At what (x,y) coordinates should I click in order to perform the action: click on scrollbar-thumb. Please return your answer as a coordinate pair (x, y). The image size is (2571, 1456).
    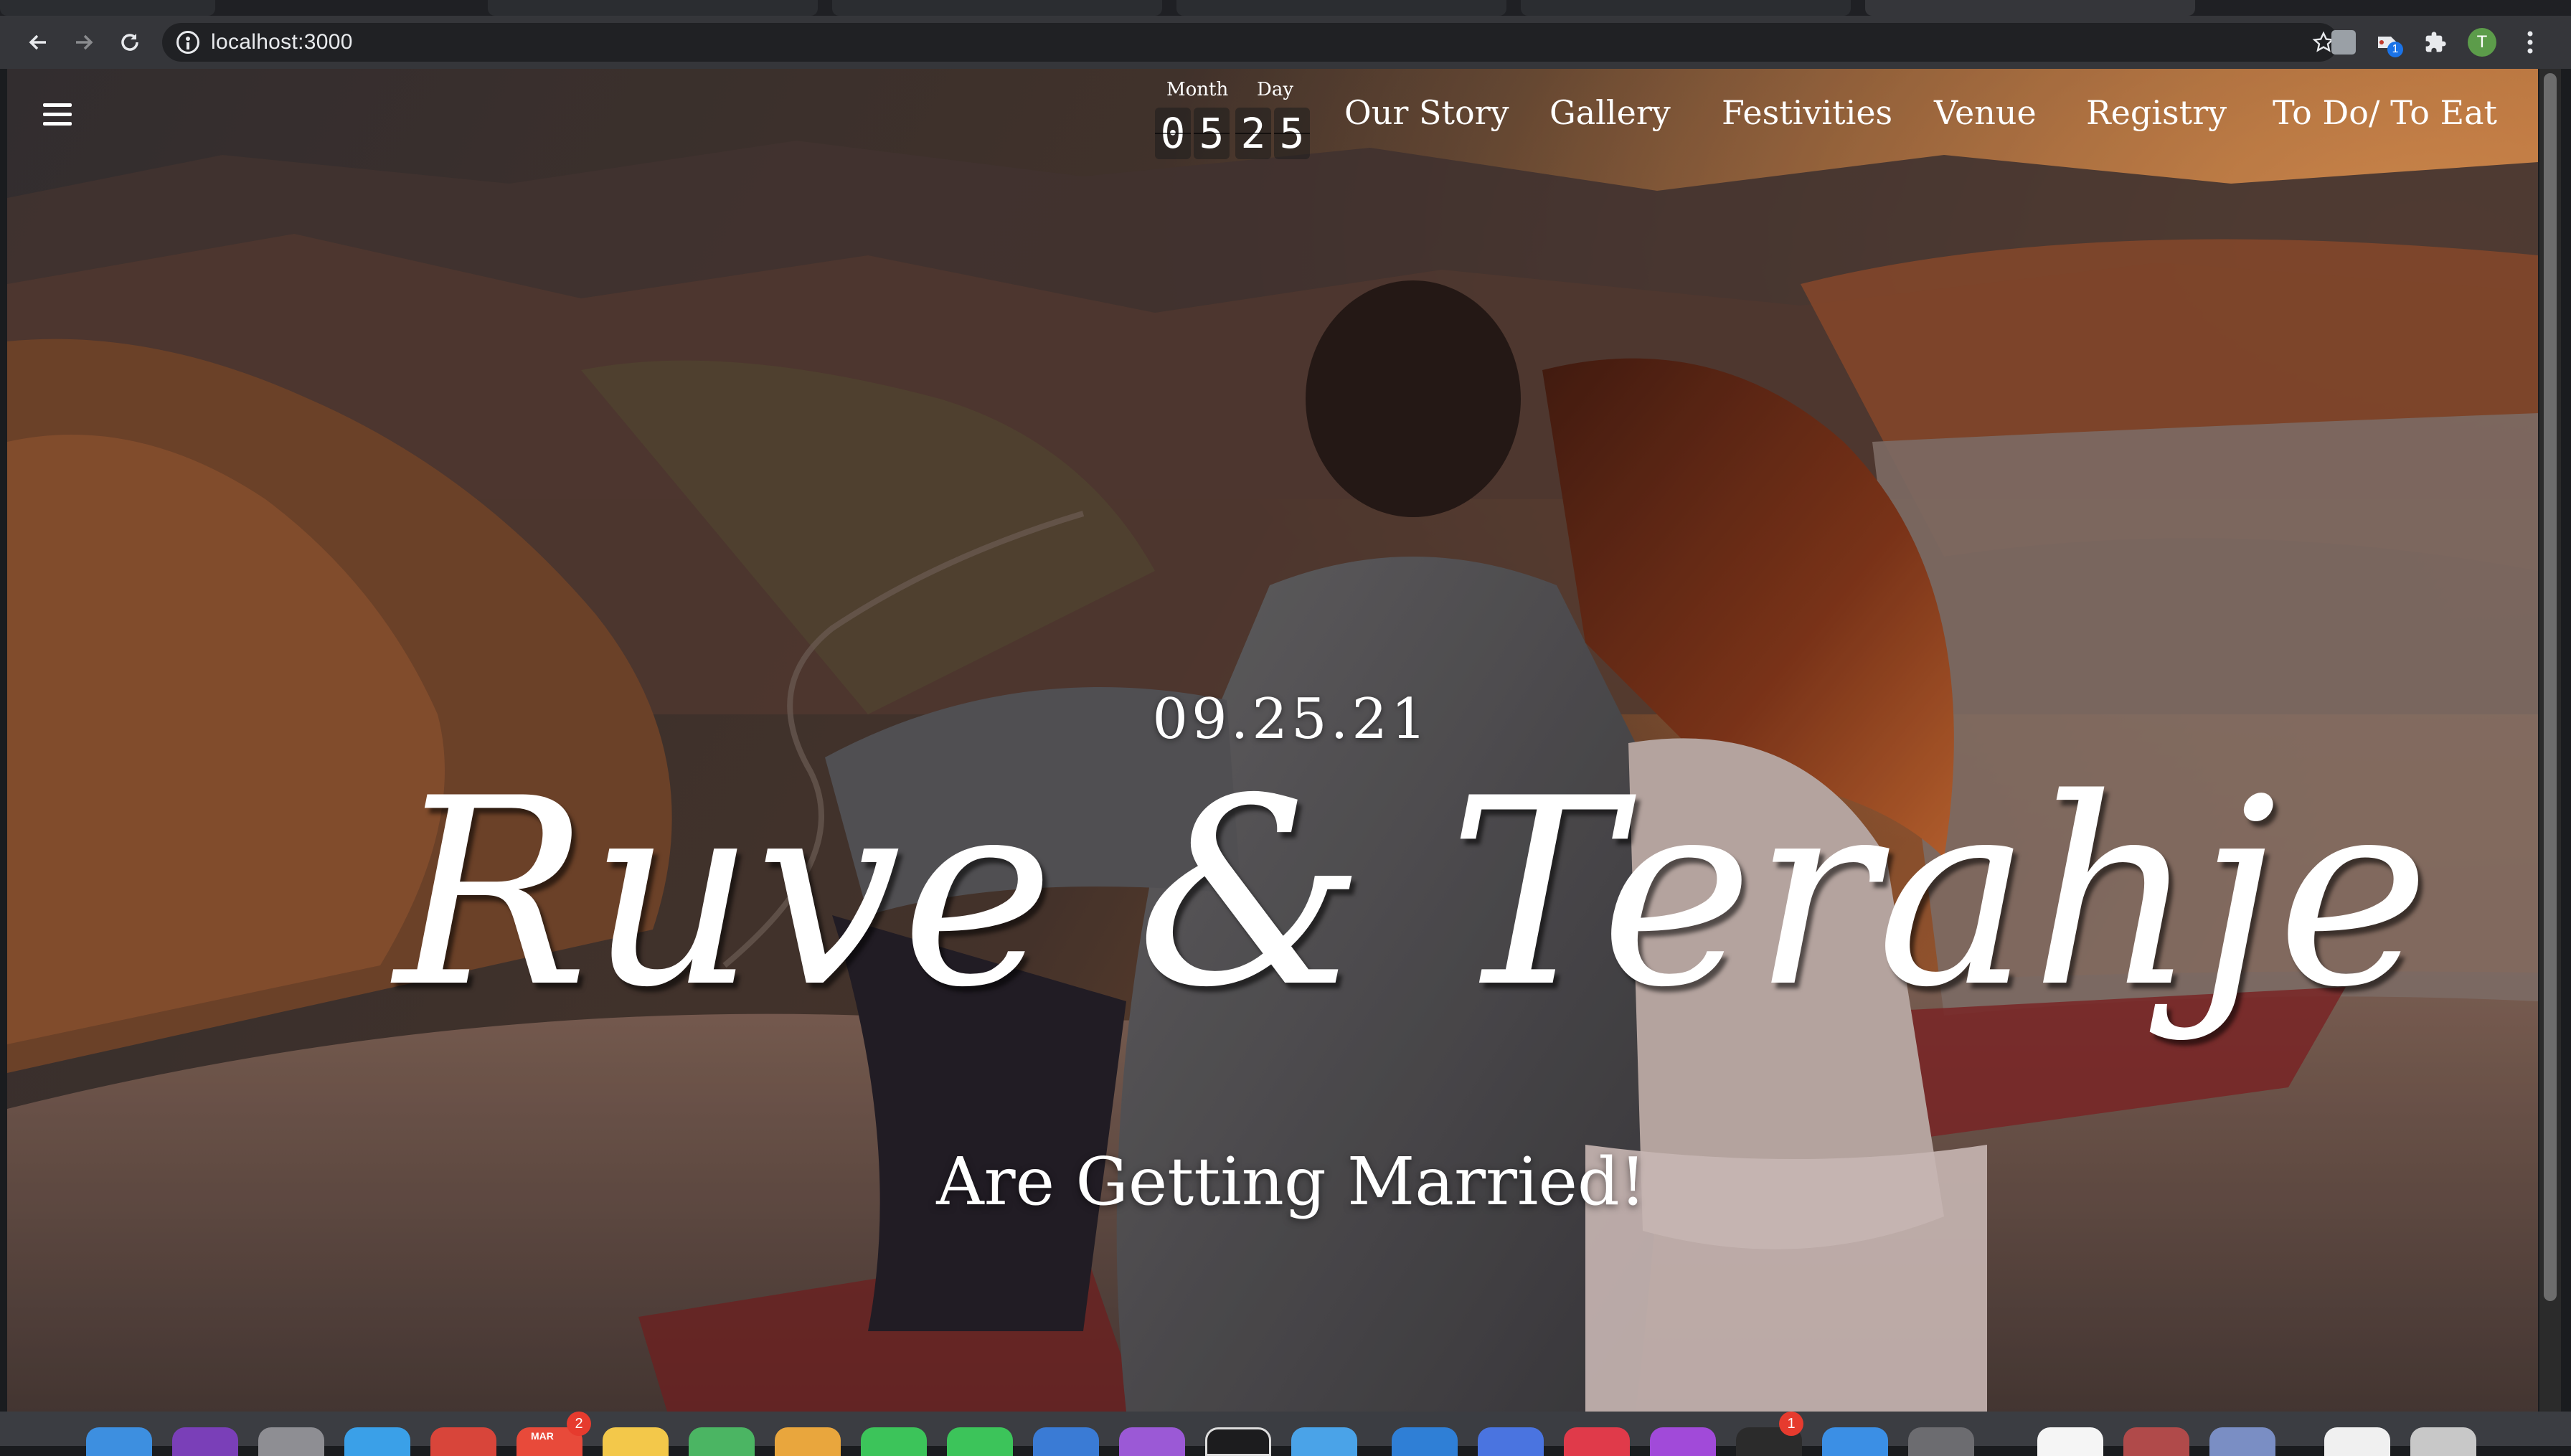
    Looking at the image, I should click on (2550, 687).